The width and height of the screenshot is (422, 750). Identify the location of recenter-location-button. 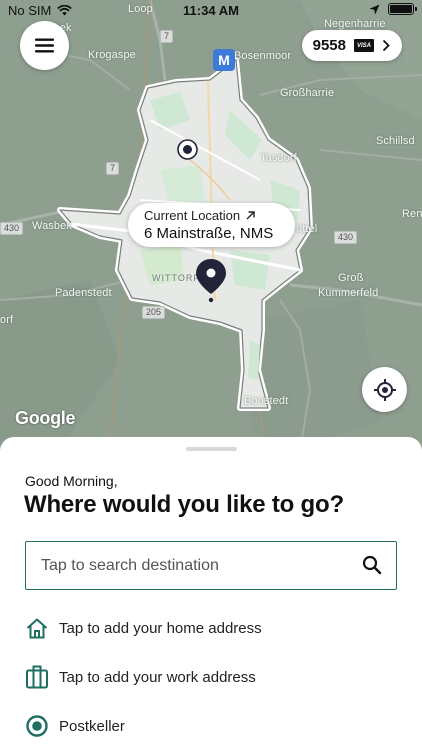
(384, 389).